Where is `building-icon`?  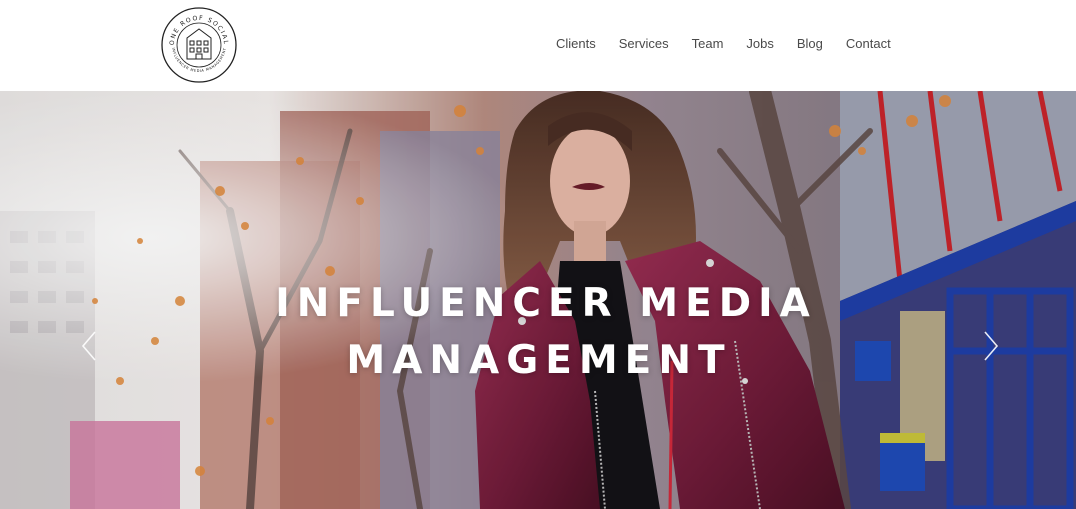 building-icon is located at coordinates (199, 44).